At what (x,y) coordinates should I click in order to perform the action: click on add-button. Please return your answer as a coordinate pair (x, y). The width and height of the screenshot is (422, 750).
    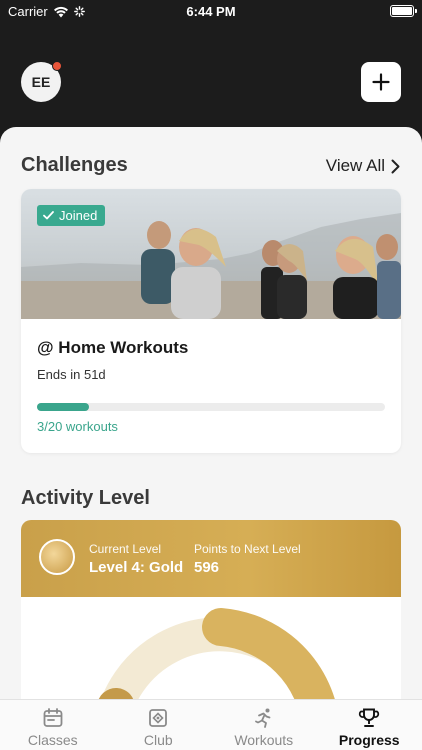
    Looking at the image, I should click on (381, 82).